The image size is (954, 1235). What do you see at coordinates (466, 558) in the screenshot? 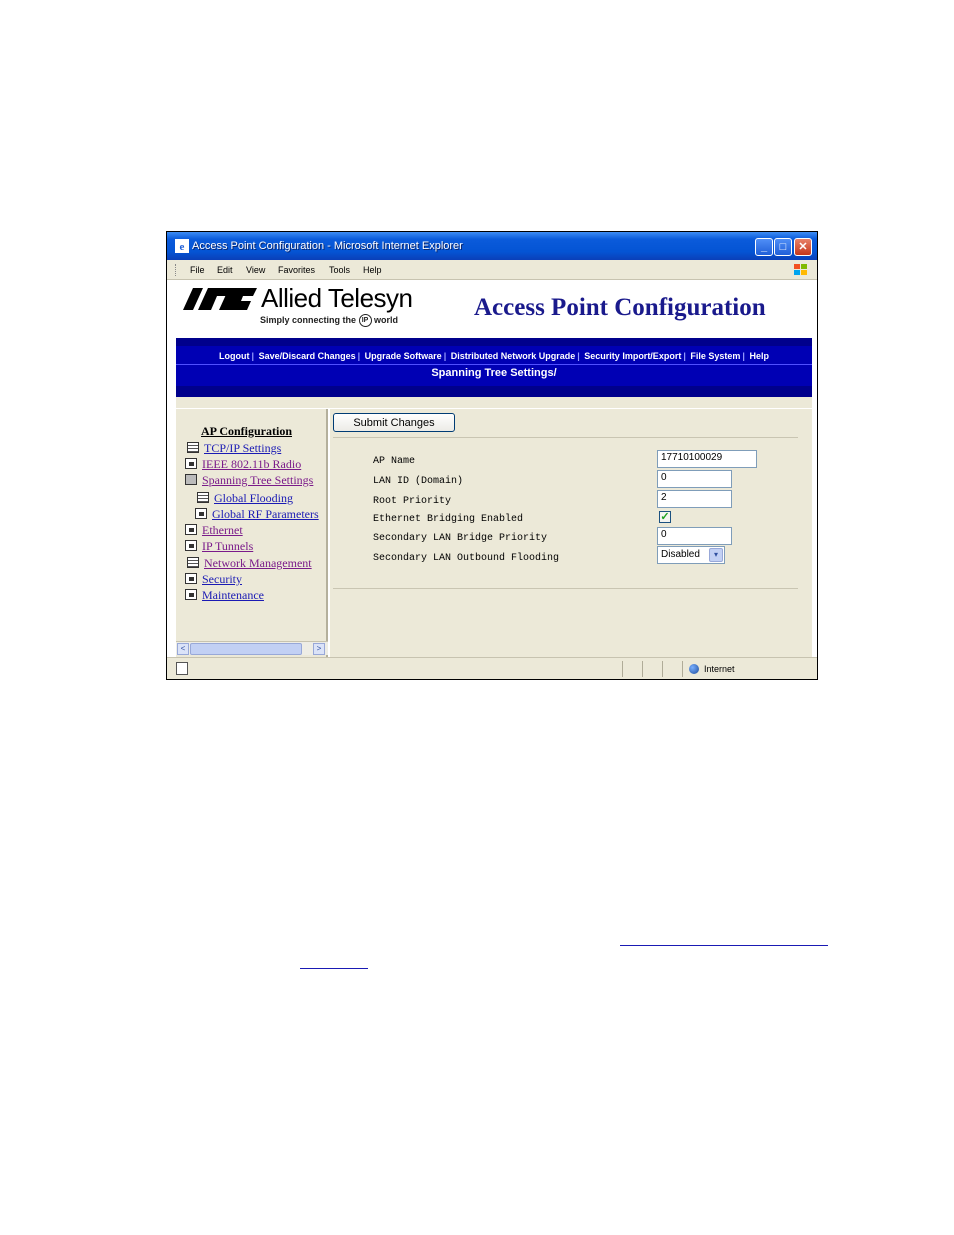
I see `secondary-outbound-flooding-label: Secondary LAN Outbound Flooding` at bounding box center [466, 558].